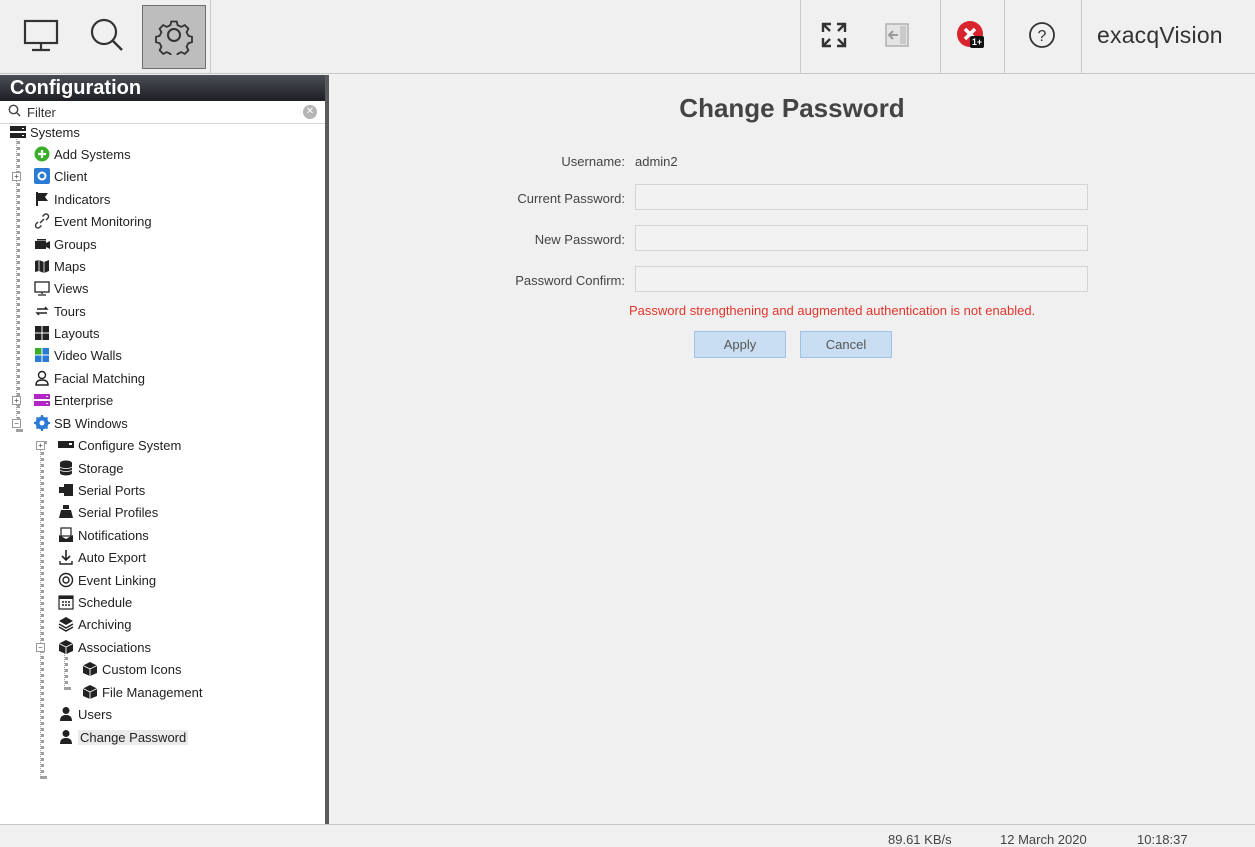  What do you see at coordinates (627, 37) in the screenshot?
I see `top-toolbar: 1+ ? exacqVision` at bounding box center [627, 37].